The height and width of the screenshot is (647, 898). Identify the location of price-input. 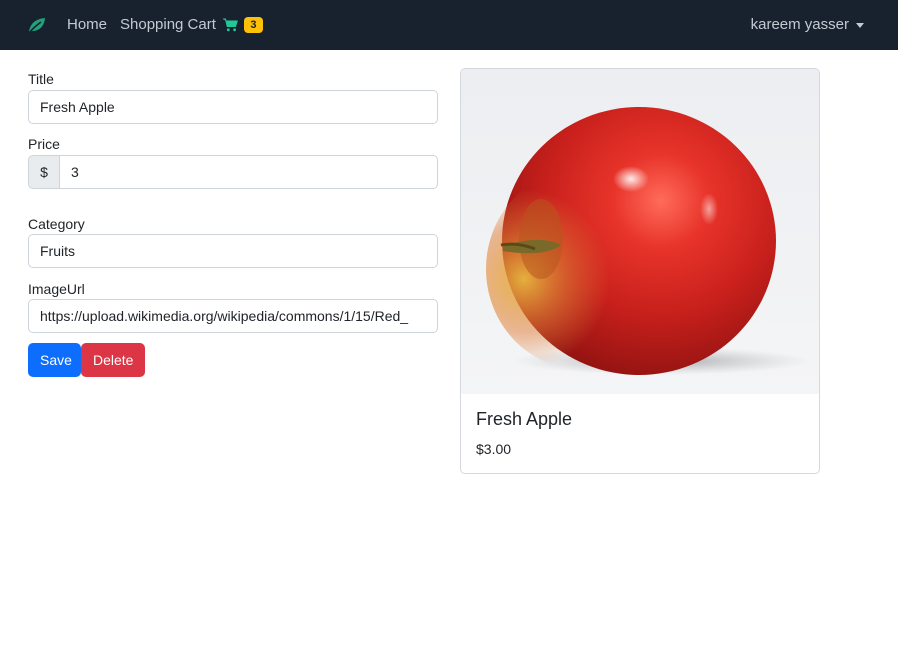
(248, 172).